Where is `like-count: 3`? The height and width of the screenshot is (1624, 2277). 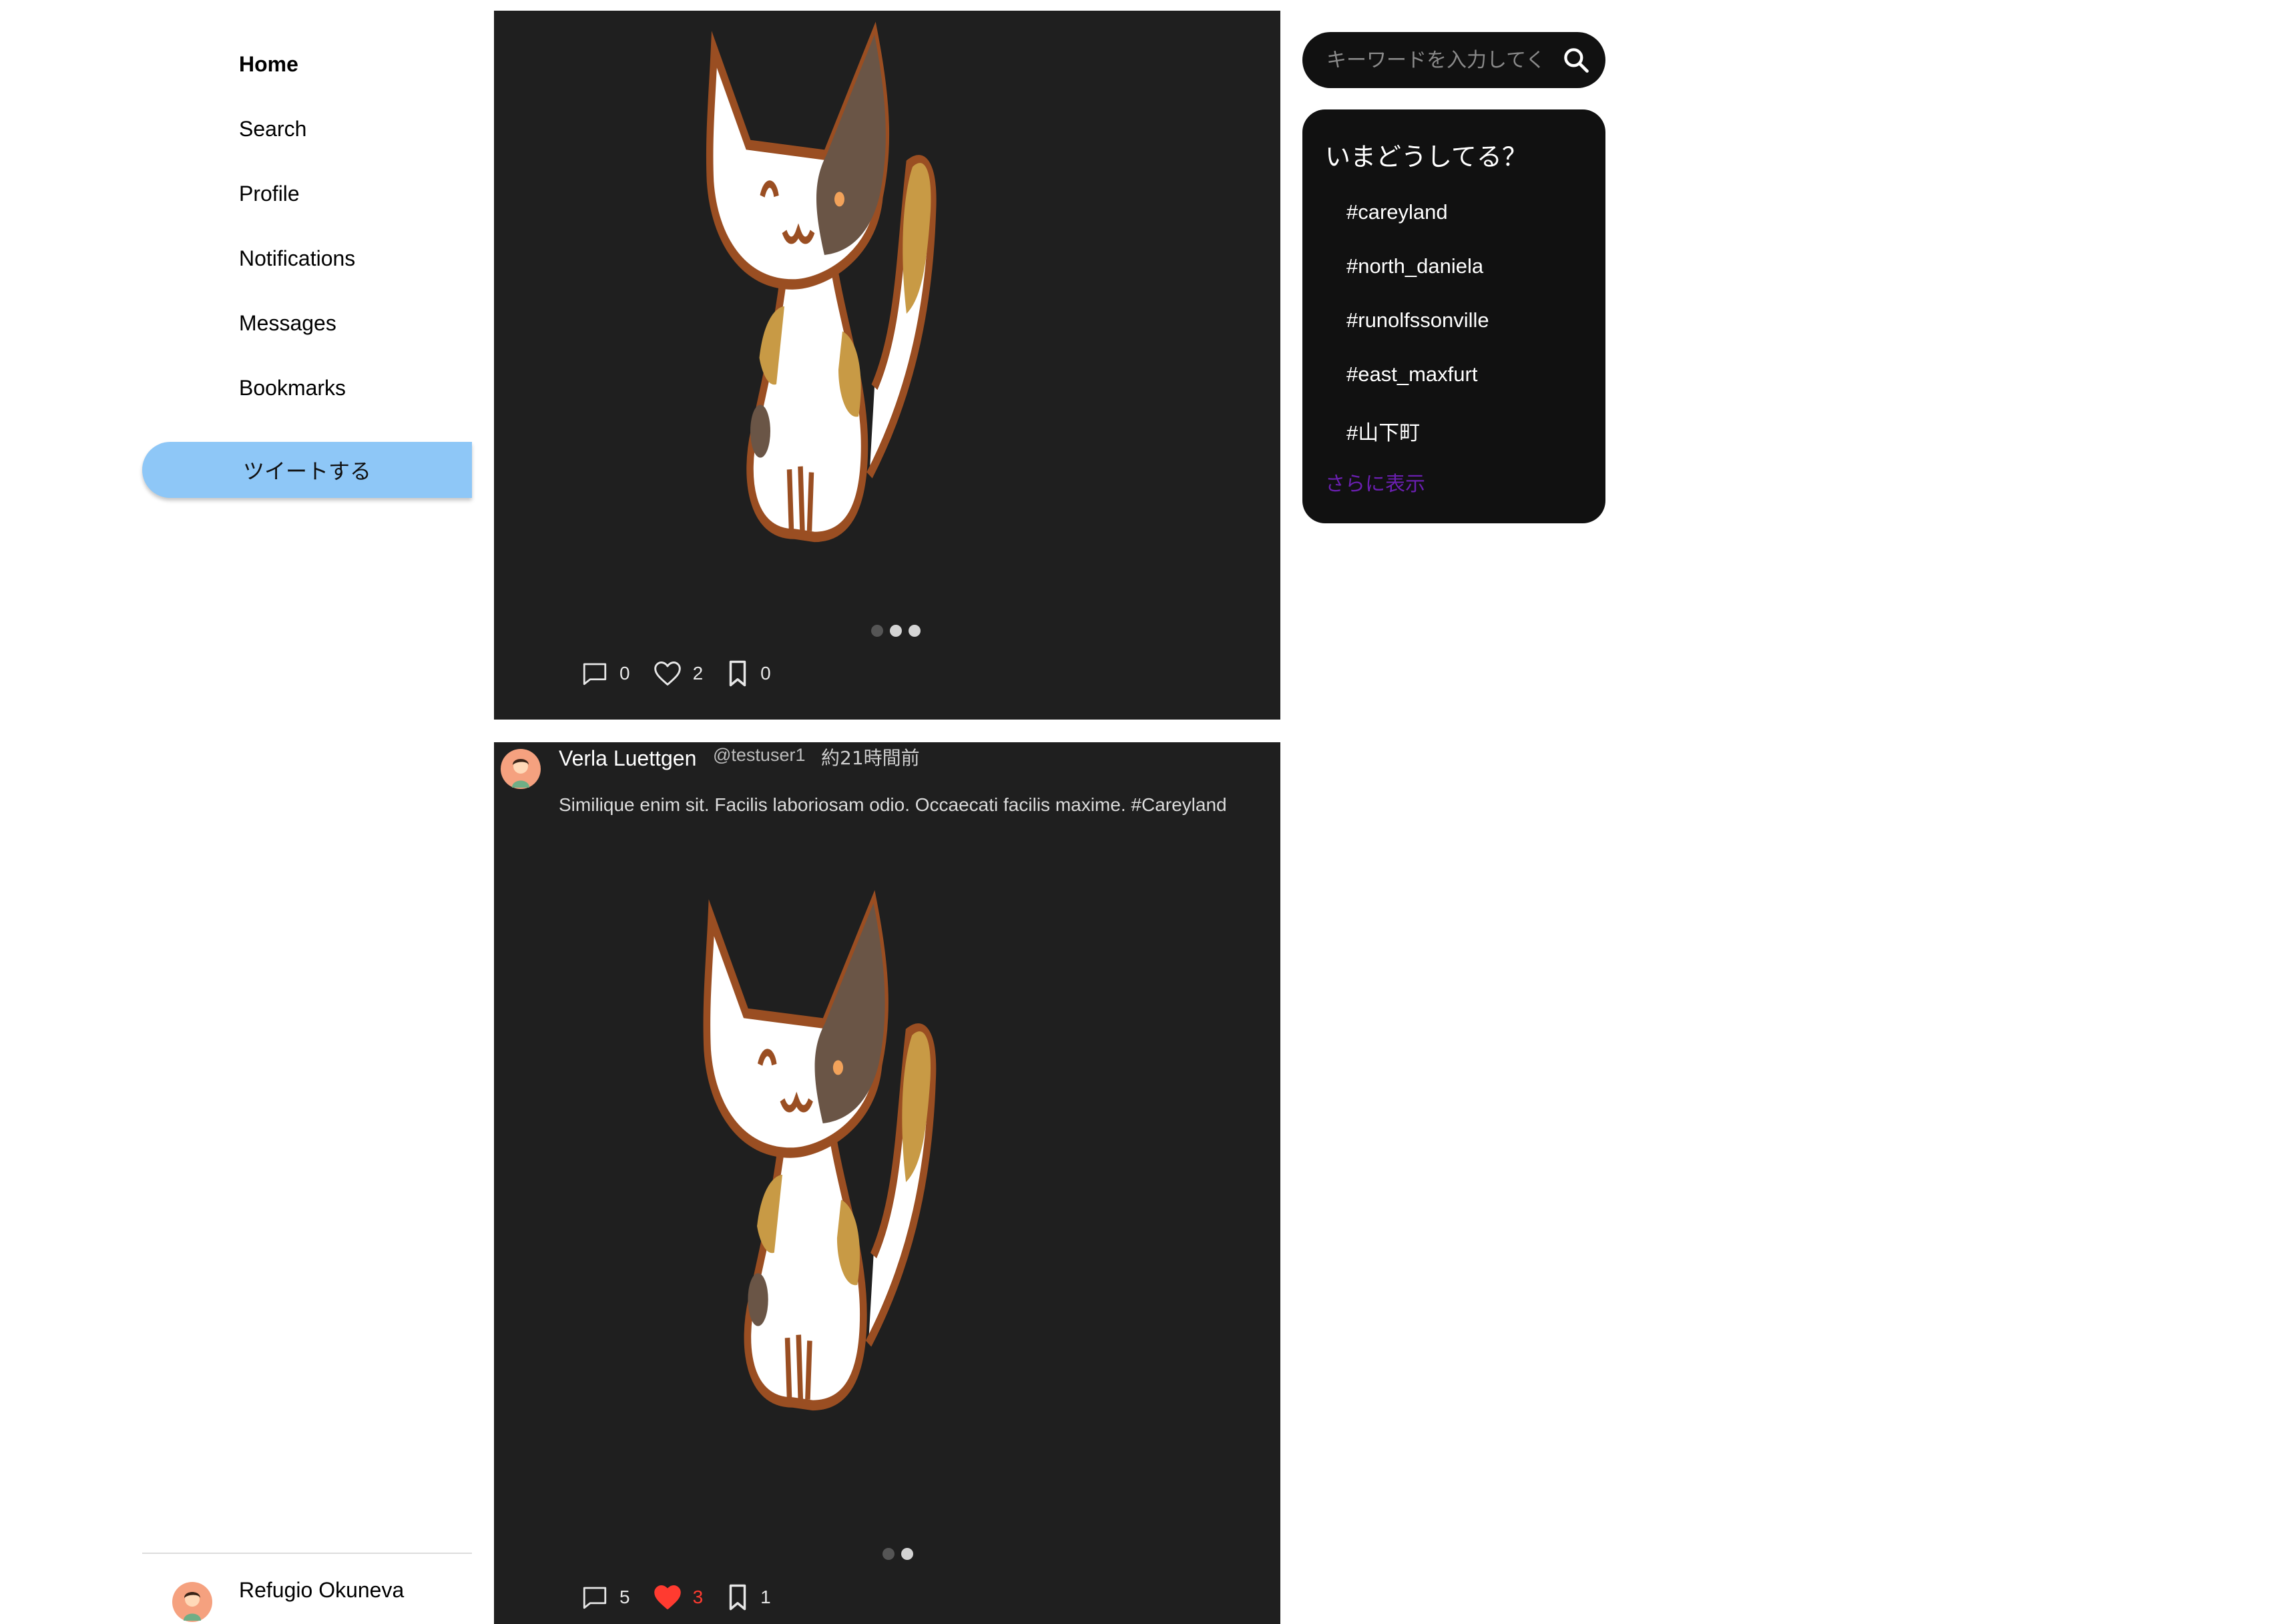
like-count: 3 is located at coordinates (698, 1597).